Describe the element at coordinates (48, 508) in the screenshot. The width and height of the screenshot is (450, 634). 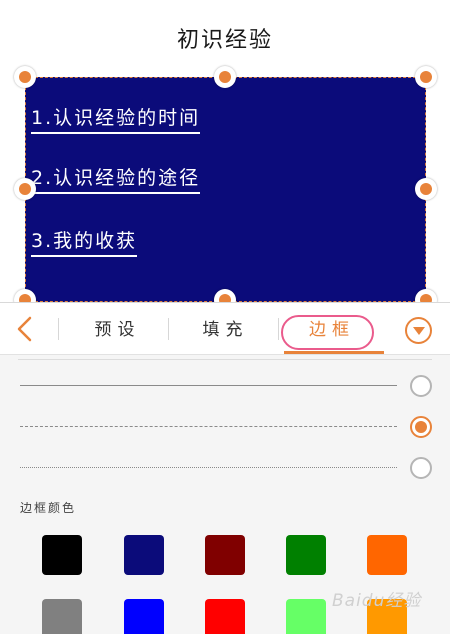
I see `border-color-label: 边框颜色` at that location.